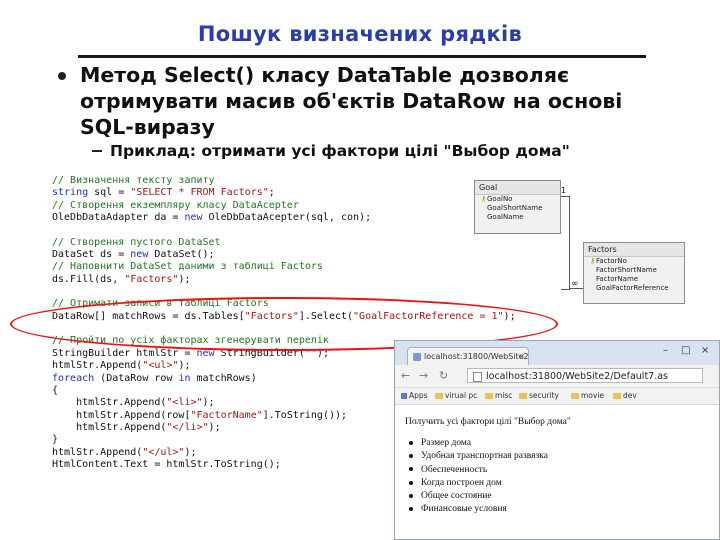 This screenshot has height=540, width=720. I want to click on close-button: ×, so click(705, 350).